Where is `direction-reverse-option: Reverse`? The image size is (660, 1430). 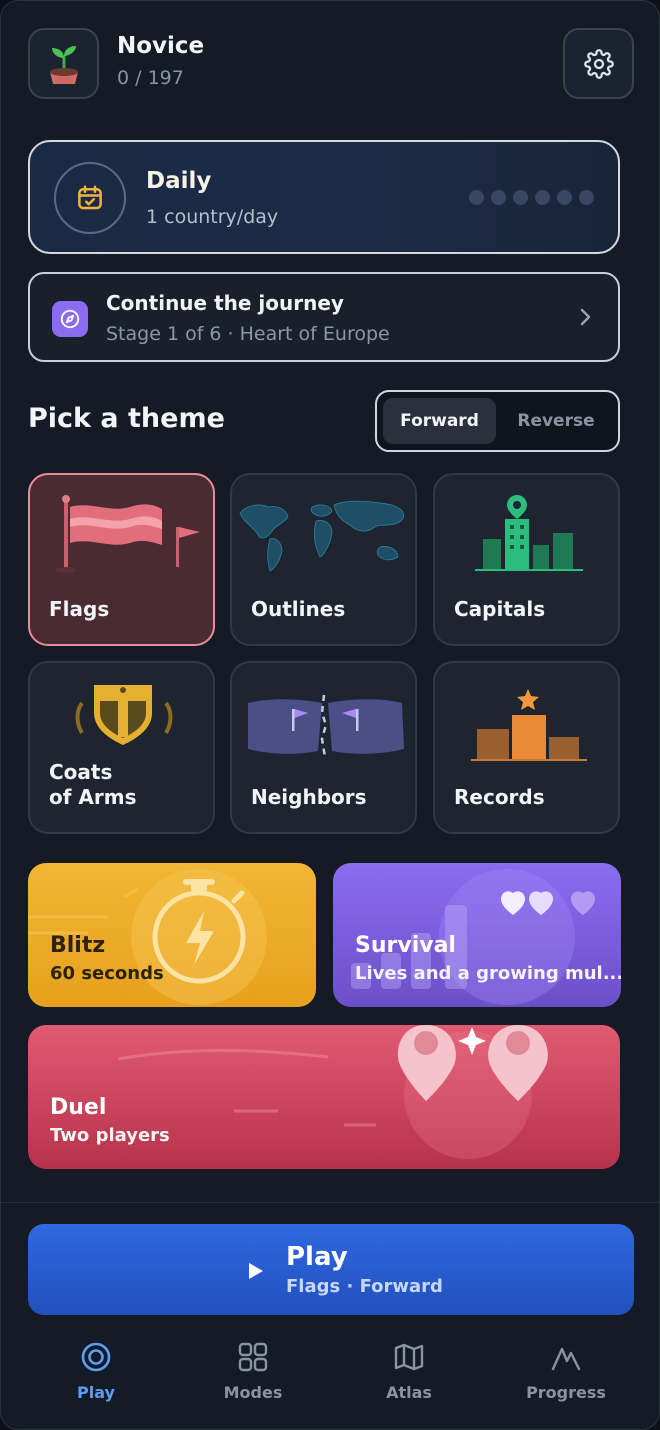
direction-reverse-option: Reverse is located at coordinates (556, 421).